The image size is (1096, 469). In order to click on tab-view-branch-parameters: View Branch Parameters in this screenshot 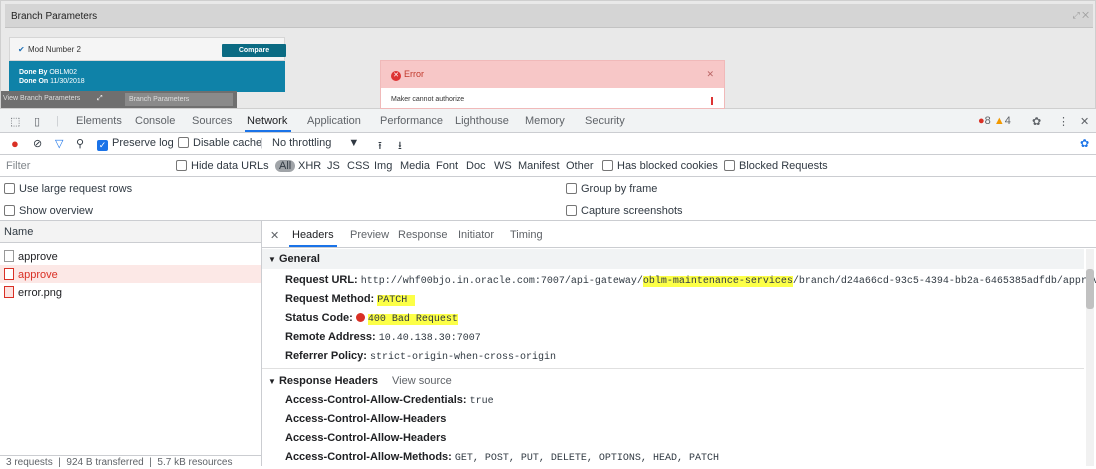, I will do `click(41, 98)`.